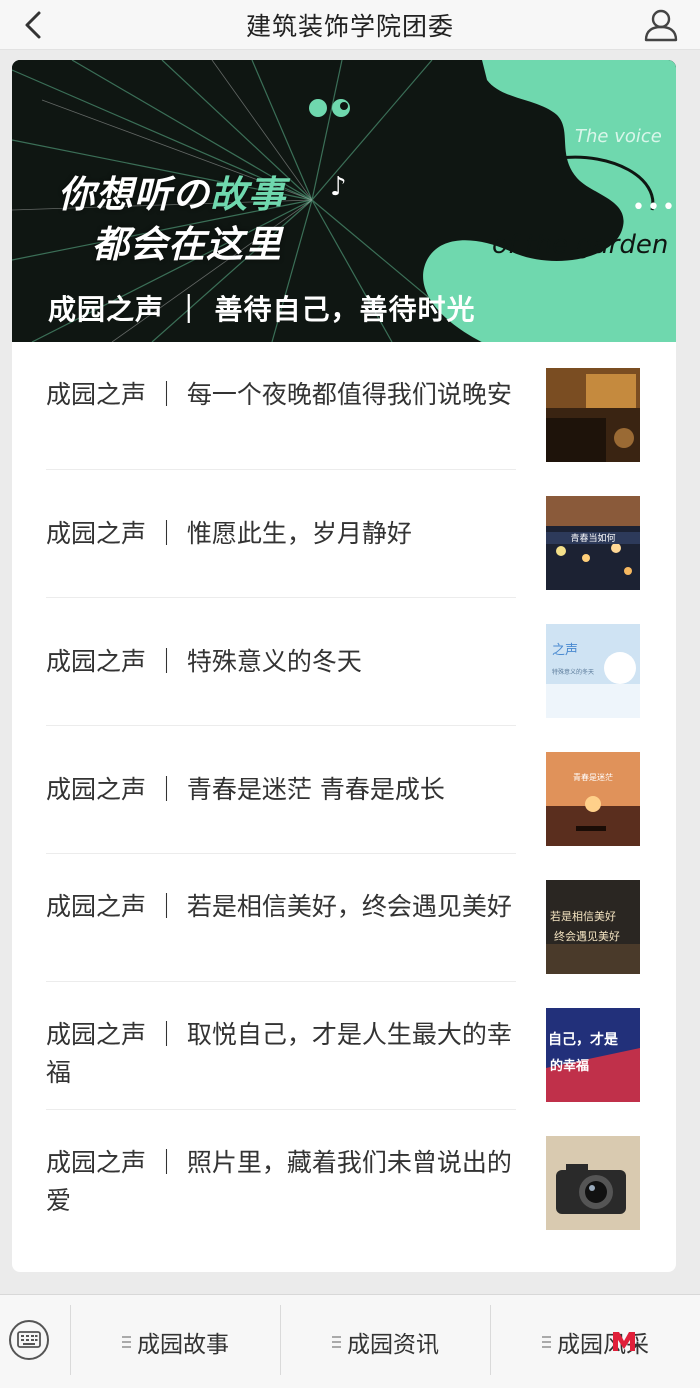 The width and height of the screenshot is (700, 1388). Describe the element at coordinates (618, 136) in the screenshot. I see `banner-english-line1: The voice` at that location.